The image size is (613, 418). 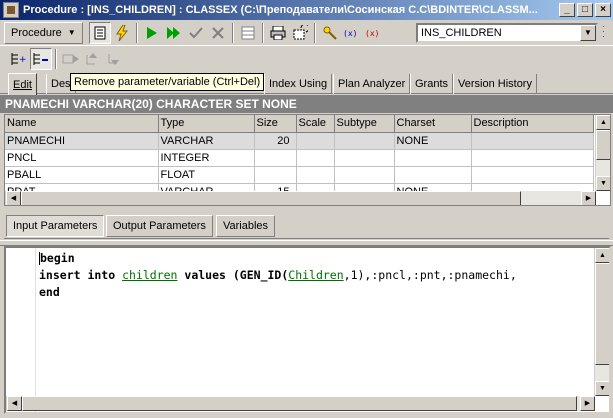 What do you see at coordinates (99, 32) in the screenshot?
I see `properties-icon` at bounding box center [99, 32].